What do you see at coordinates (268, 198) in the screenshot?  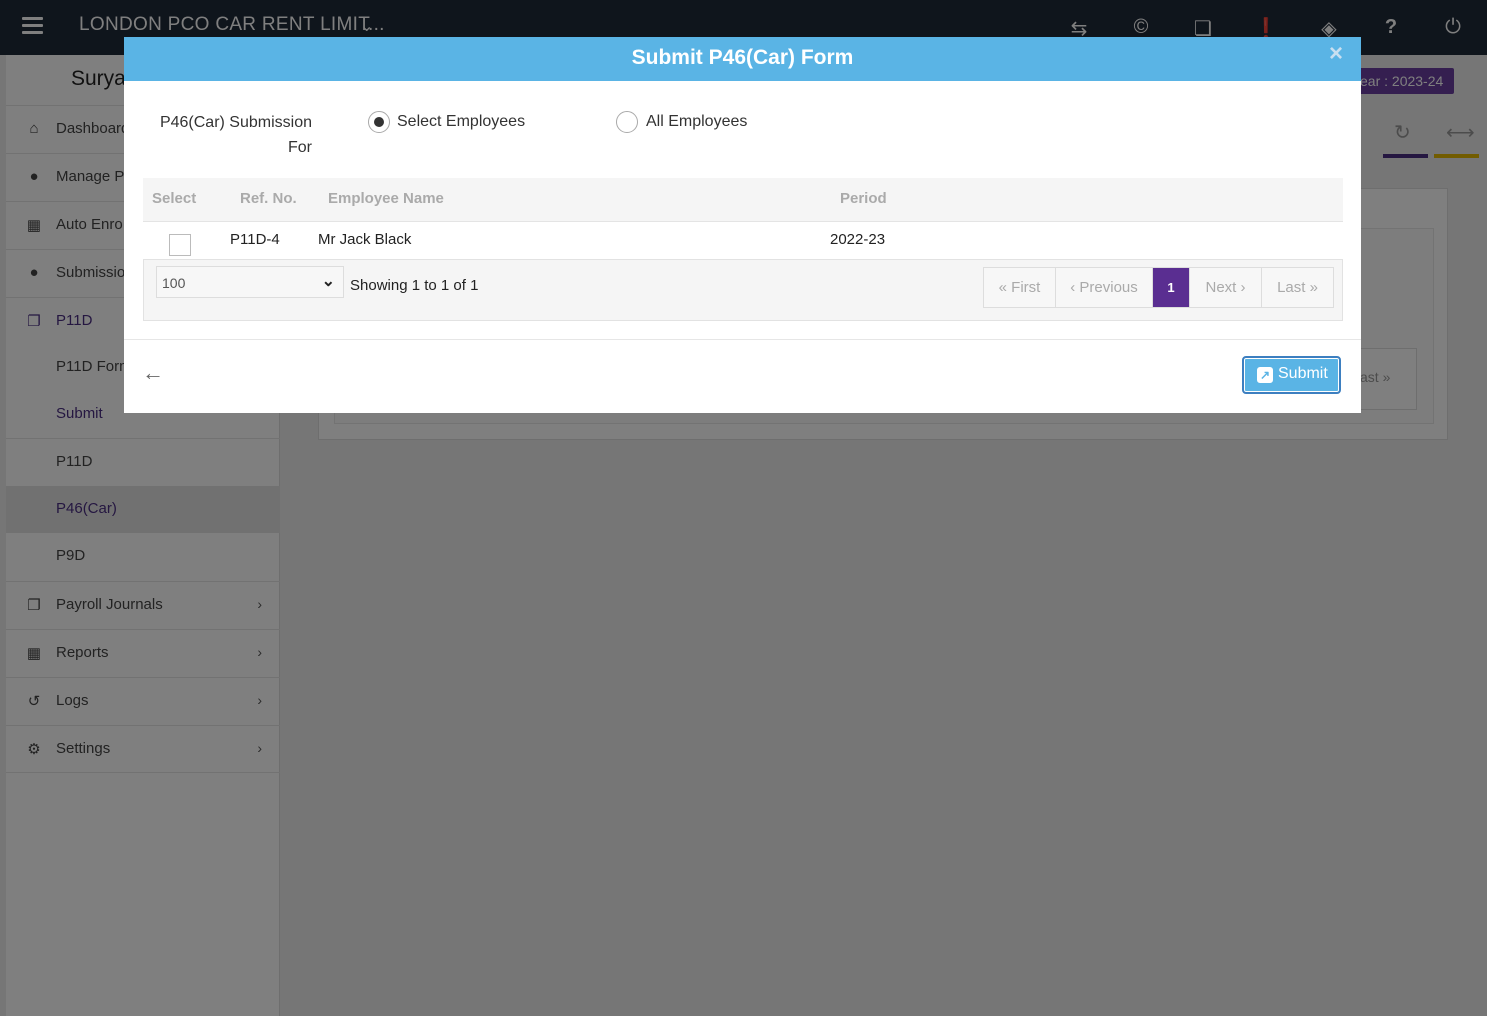 I see `column-header-ref: Ref. No.` at bounding box center [268, 198].